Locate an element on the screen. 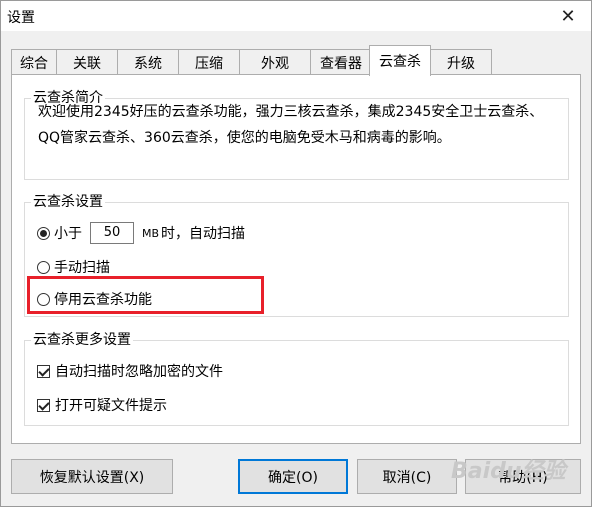 The image size is (592, 507). title-bar: 设置 ✕ is located at coordinates (296, 16).